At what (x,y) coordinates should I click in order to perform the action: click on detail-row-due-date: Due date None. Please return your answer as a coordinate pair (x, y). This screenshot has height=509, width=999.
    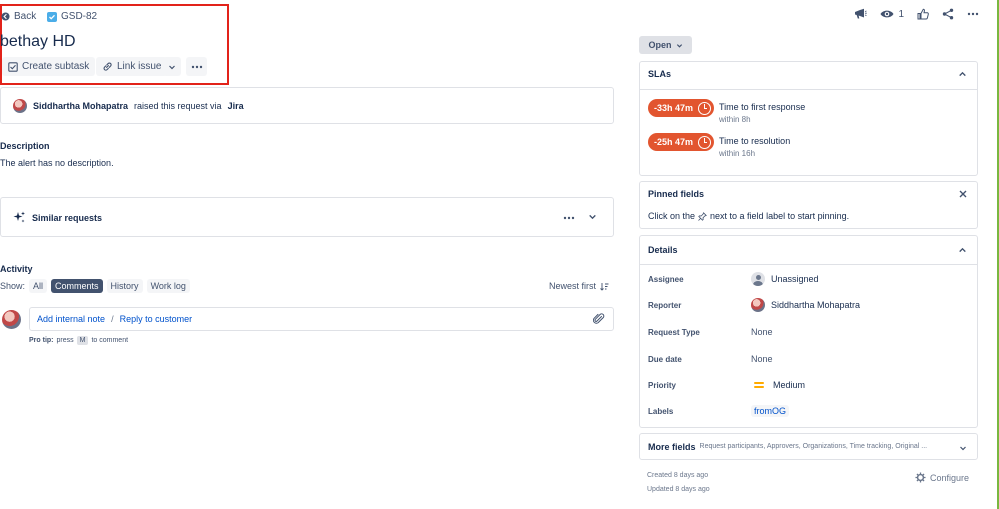
    Looking at the image, I should click on (808, 359).